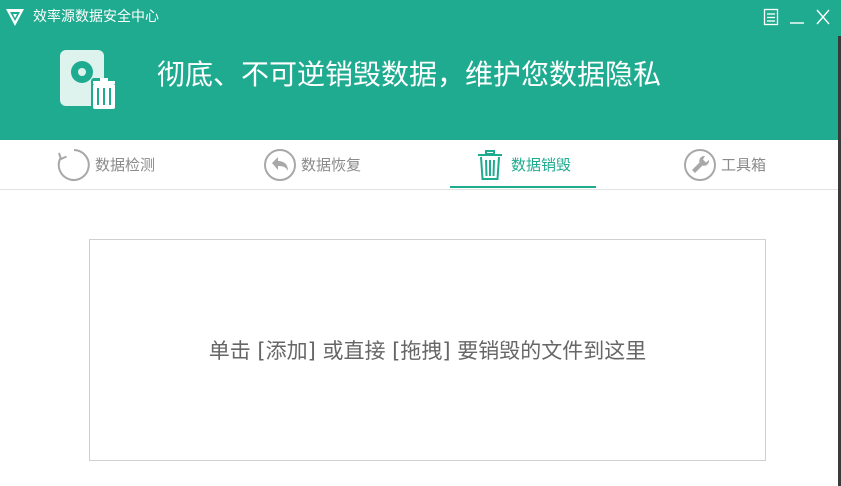 This screenshot has height=486, width=841. Describe the element at coordinates (744, 165) in the screenshot. I see `tab-label: 工具箱` at that location.